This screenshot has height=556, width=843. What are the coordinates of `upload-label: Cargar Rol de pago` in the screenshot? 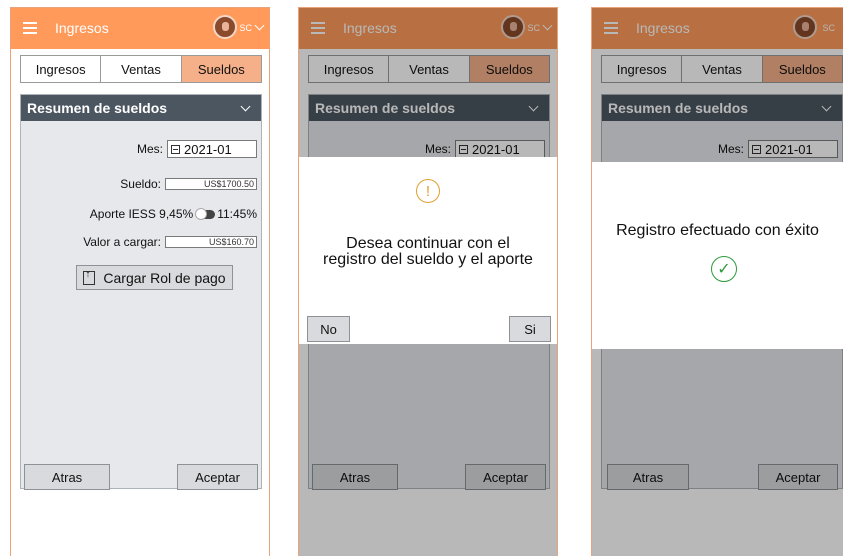 It's located at (164, 277).